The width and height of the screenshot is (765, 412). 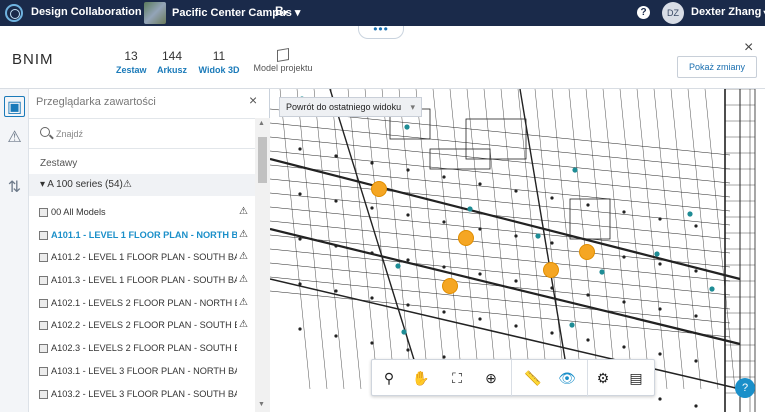 I want to click on help-chat-icon: ?, so click(x=745, y=388).